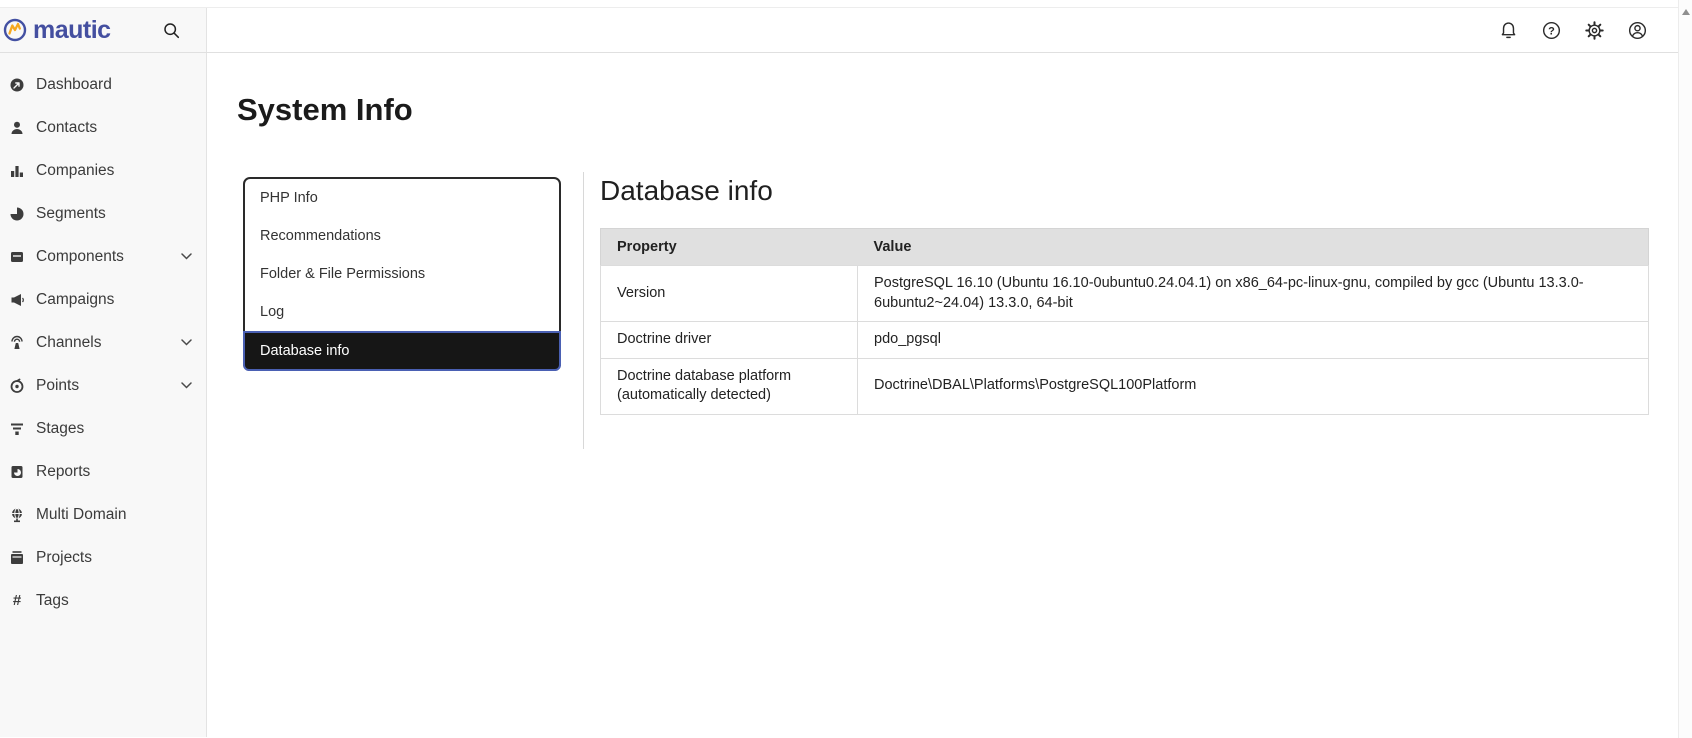  I want to click on sidebar-item-label: Points, so click(58, 385).